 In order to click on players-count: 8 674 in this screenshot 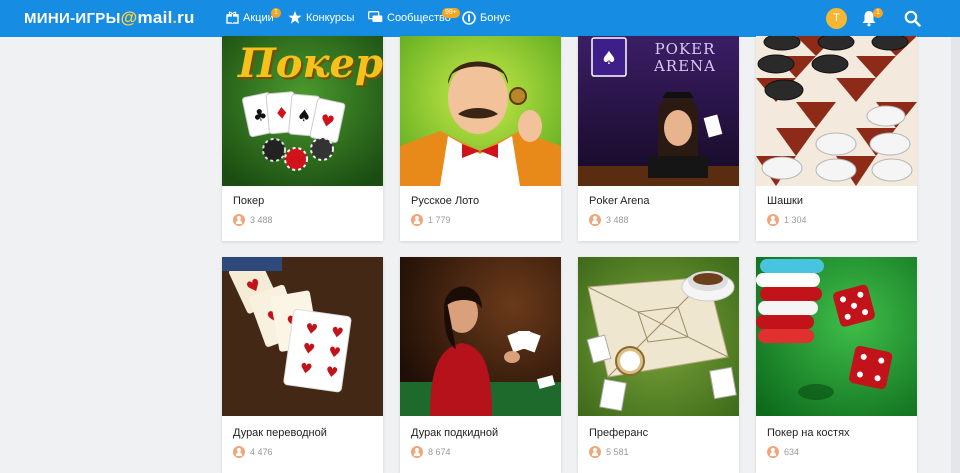, I will do `click(431, 452)`.